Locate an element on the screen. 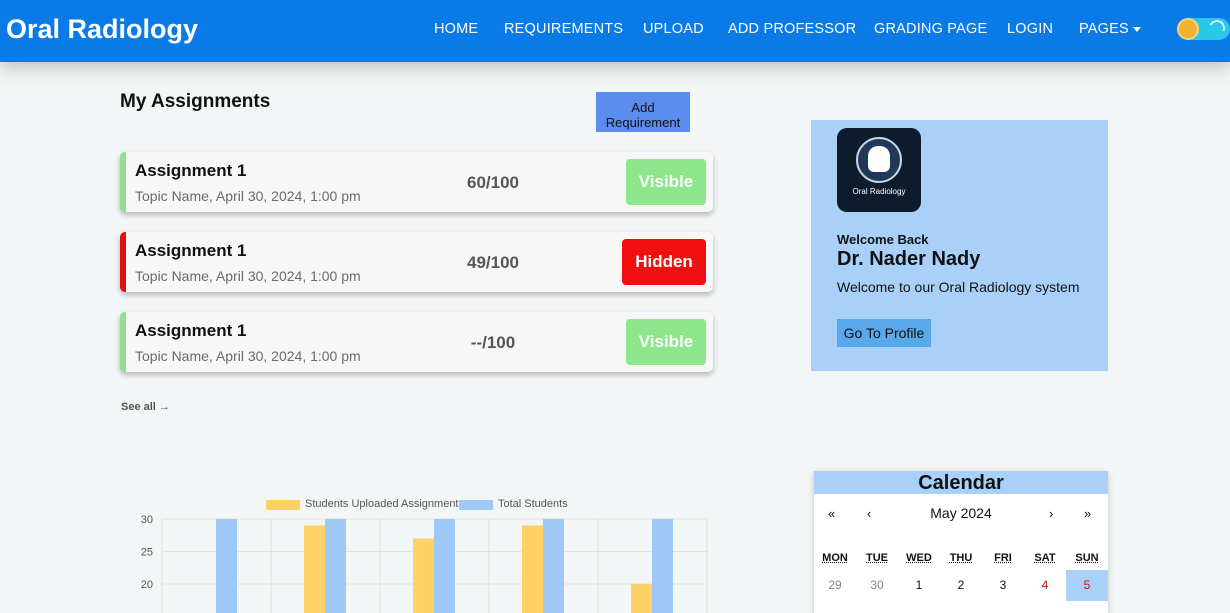 The image size is (1230, 613). sun-icon is located at coordinates (1188, 29).